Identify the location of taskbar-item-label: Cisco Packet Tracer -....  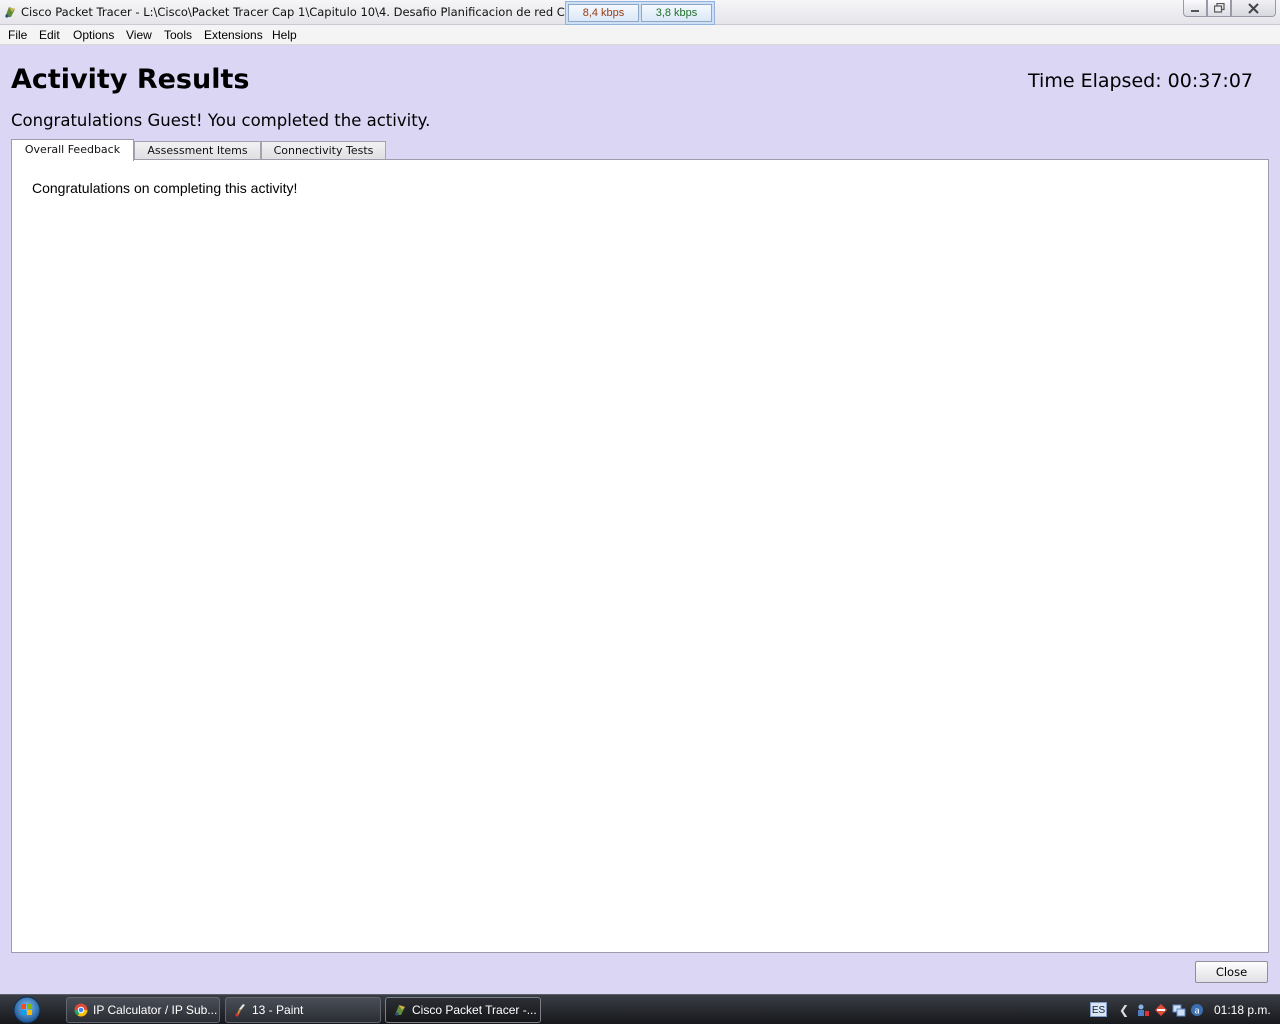
(474, 1010).